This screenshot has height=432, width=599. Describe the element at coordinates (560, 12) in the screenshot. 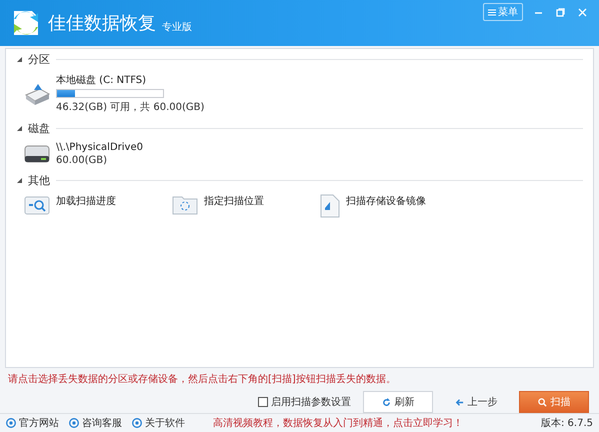

I see `restore-icon` at that location.